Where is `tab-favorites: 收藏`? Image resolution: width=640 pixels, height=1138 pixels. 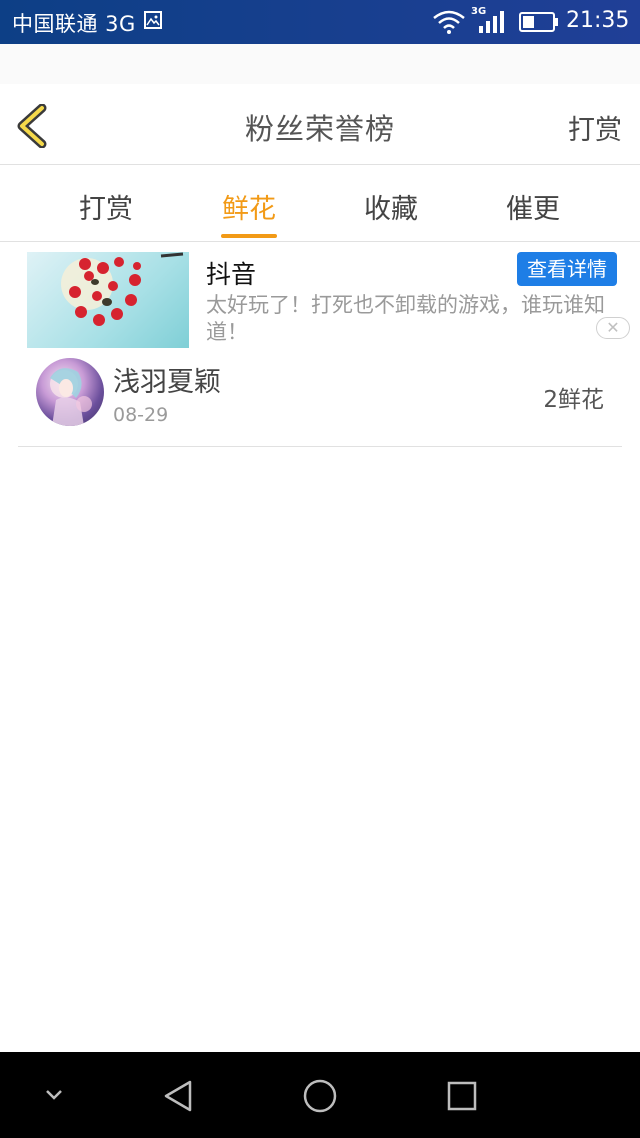 tab-favorites: 收藏 is located at coordinates (391, 206).